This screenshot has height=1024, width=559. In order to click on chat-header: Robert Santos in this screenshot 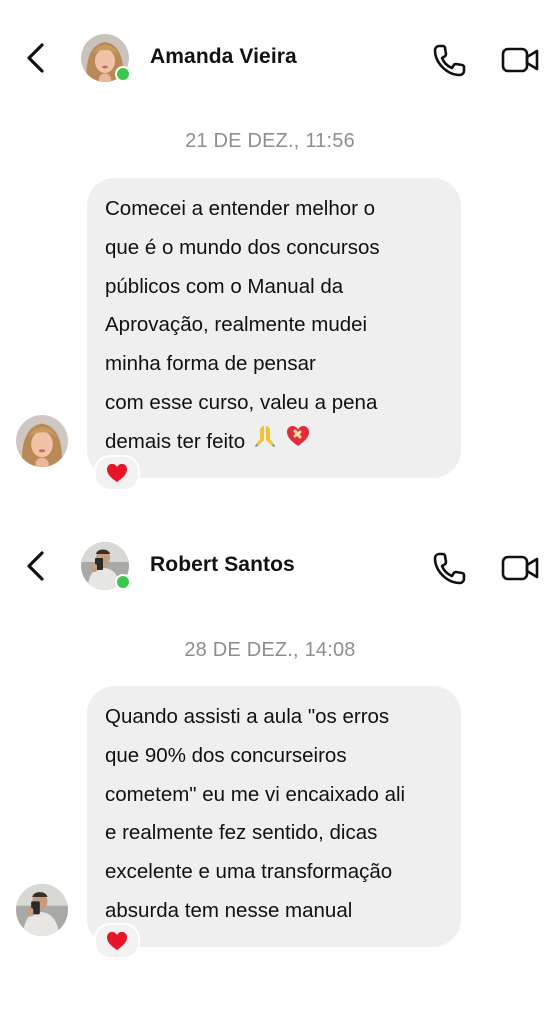, I will do `click(279, 566)`.